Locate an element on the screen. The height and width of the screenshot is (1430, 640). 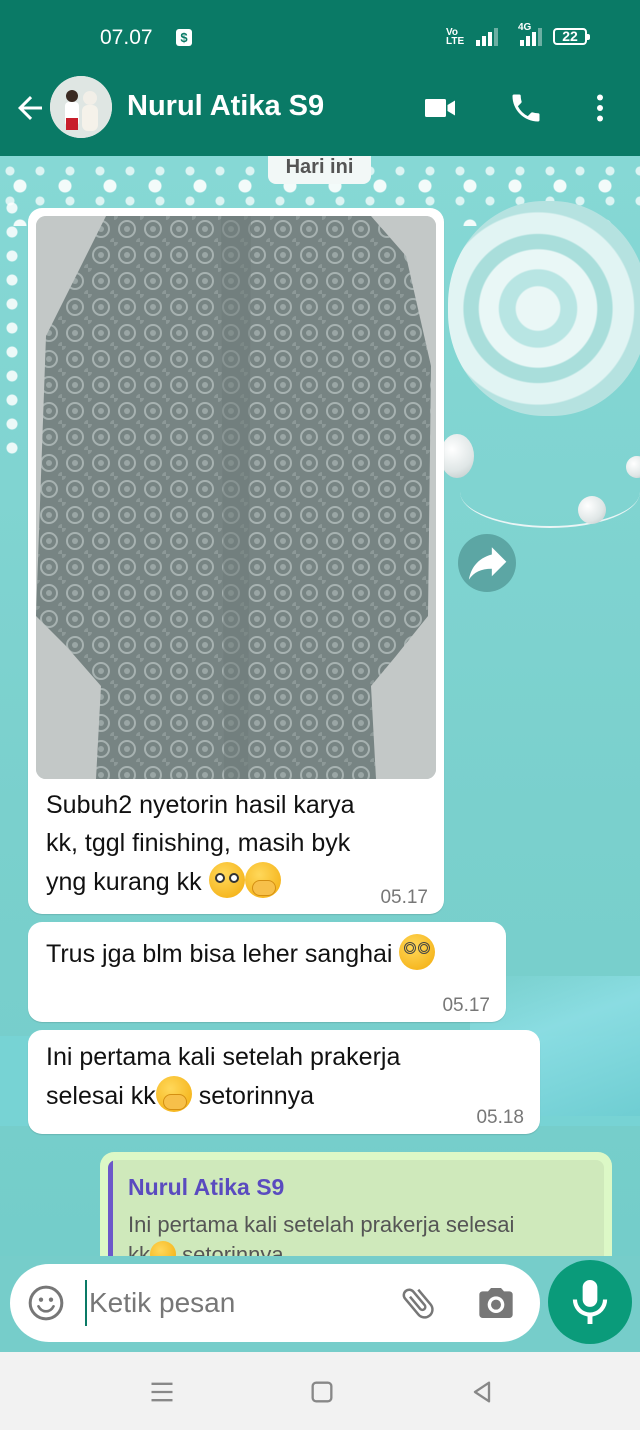
message-time: 05.18 is located at coordinates (500, 1117).